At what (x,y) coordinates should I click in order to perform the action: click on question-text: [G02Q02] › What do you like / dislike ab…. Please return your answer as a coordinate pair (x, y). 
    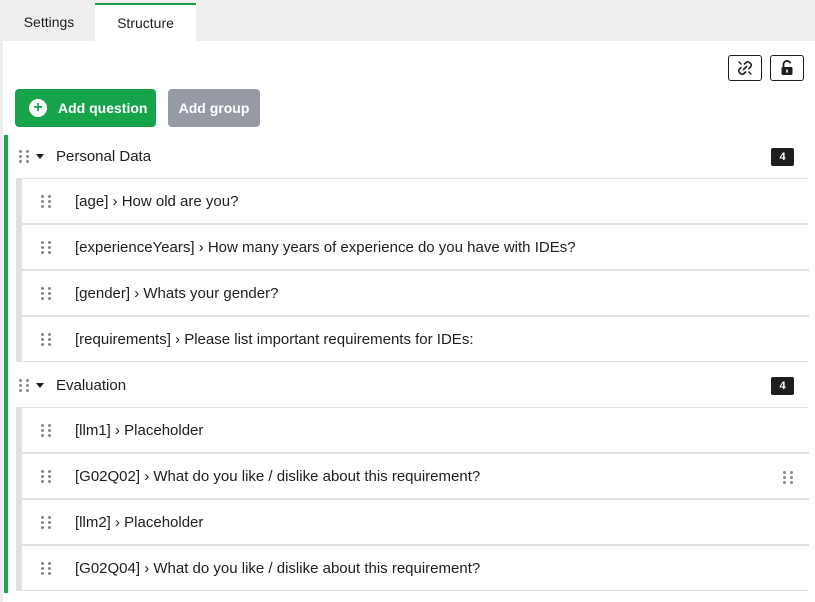
    Looking at the image, I should click on (278, 476).